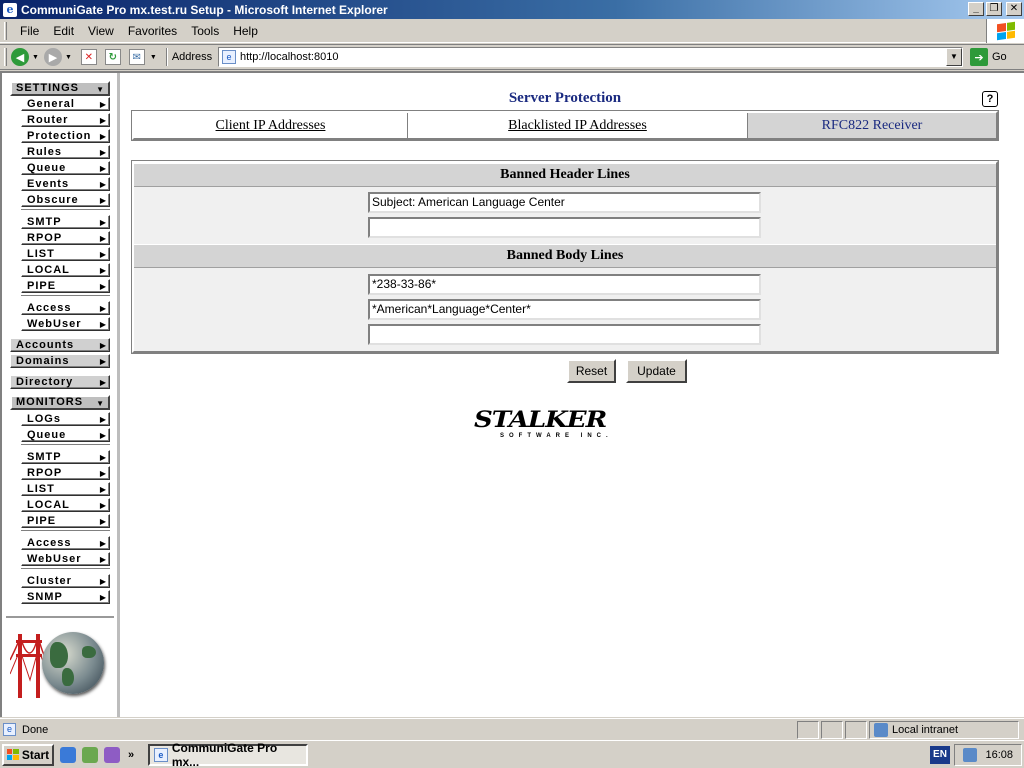  What do you see at coordinates (90, 754) in the screenshot?
I see `media-quicklaunch-icon` at bounding box center [90, 754].